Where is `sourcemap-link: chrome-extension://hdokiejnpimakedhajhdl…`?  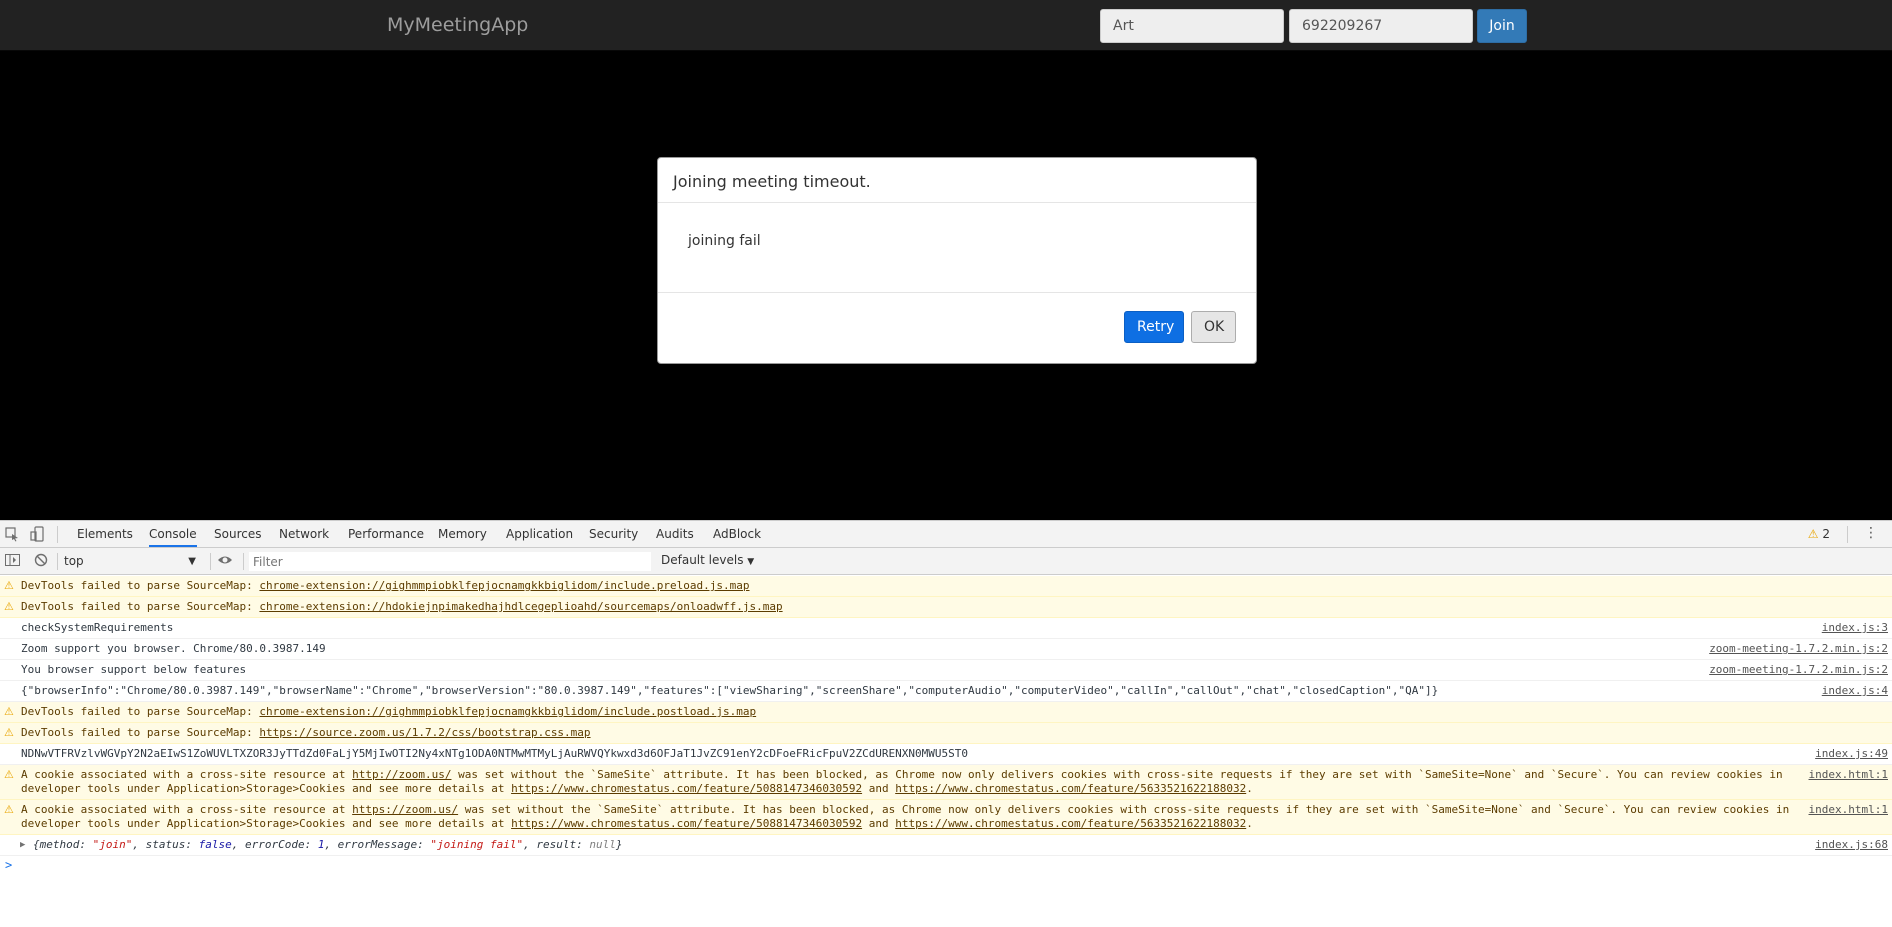 sourcemap-link: chrome-extension://hdokiejnpimakedhajhdl… is located at coordinates (520, 606).